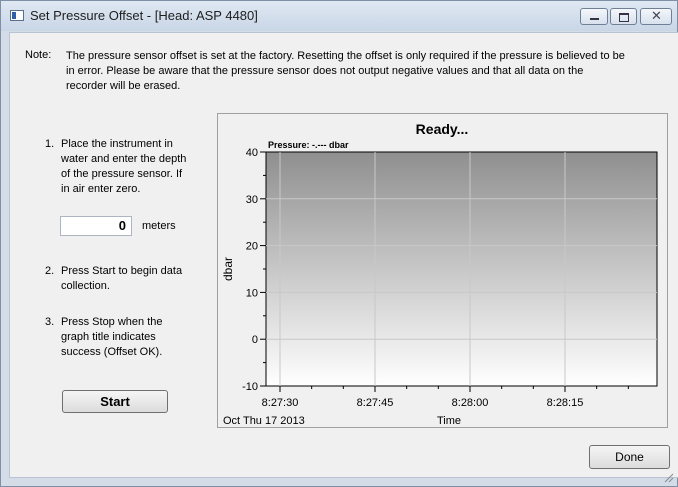  What do you see at coordinates (470, 403) in the screenshot?
I see `x-tick-label: 8:28:00` at bounding box center [470, 403].